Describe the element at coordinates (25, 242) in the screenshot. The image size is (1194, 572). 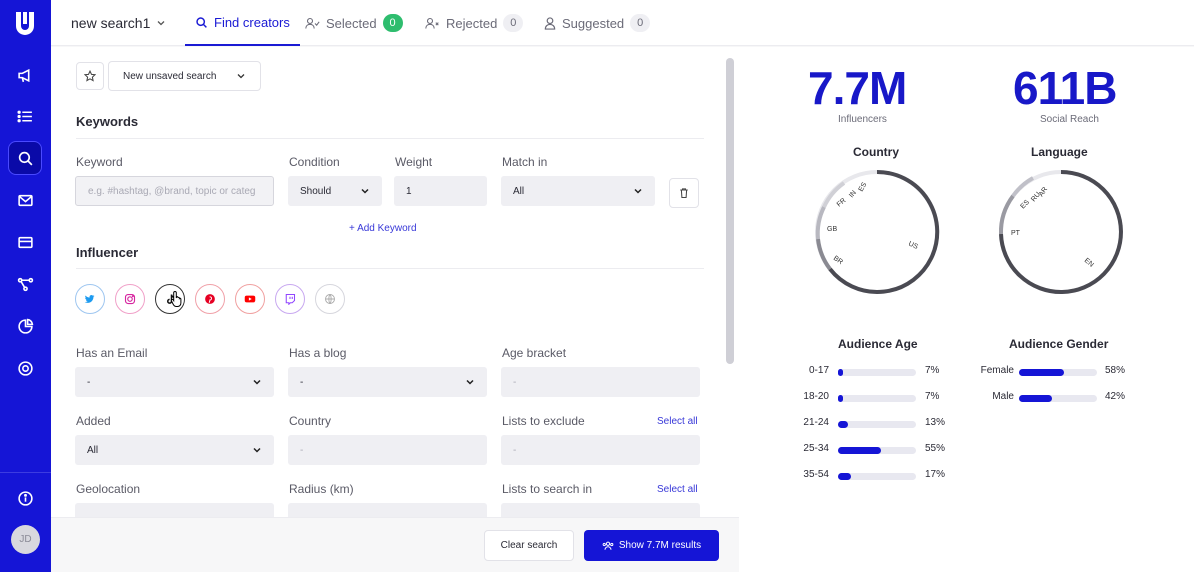
I see `card-icon` at that location.